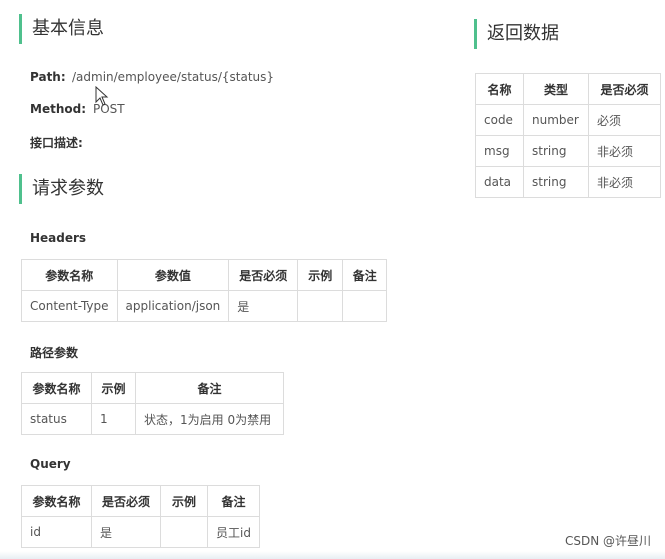 This screenshot has height=559, width=665. Describe the element at coordinates (56, 143) in the screenshot. I see `interface-desc-label: 接口描述:` at that location.